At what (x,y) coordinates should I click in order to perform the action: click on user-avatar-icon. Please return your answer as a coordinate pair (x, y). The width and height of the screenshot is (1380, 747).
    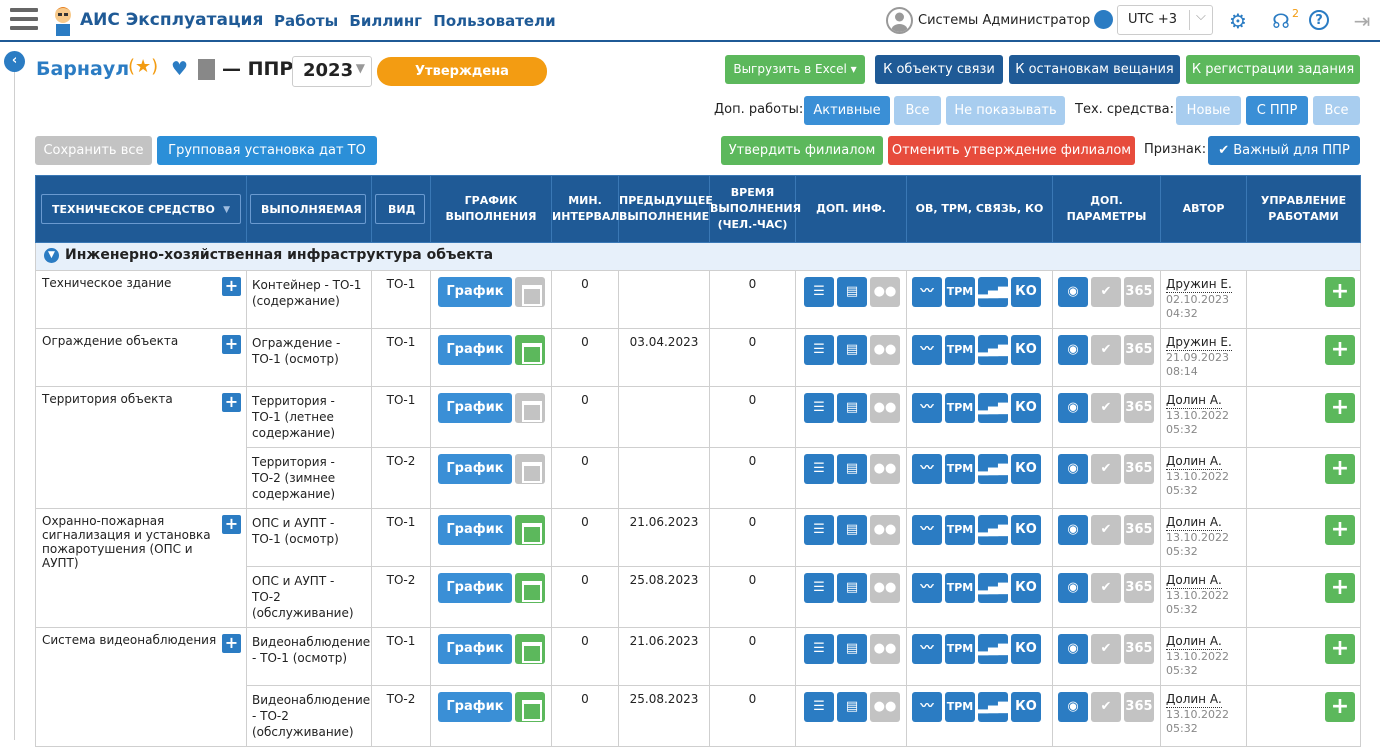
    Looking at the image, I should click on (899, 20).